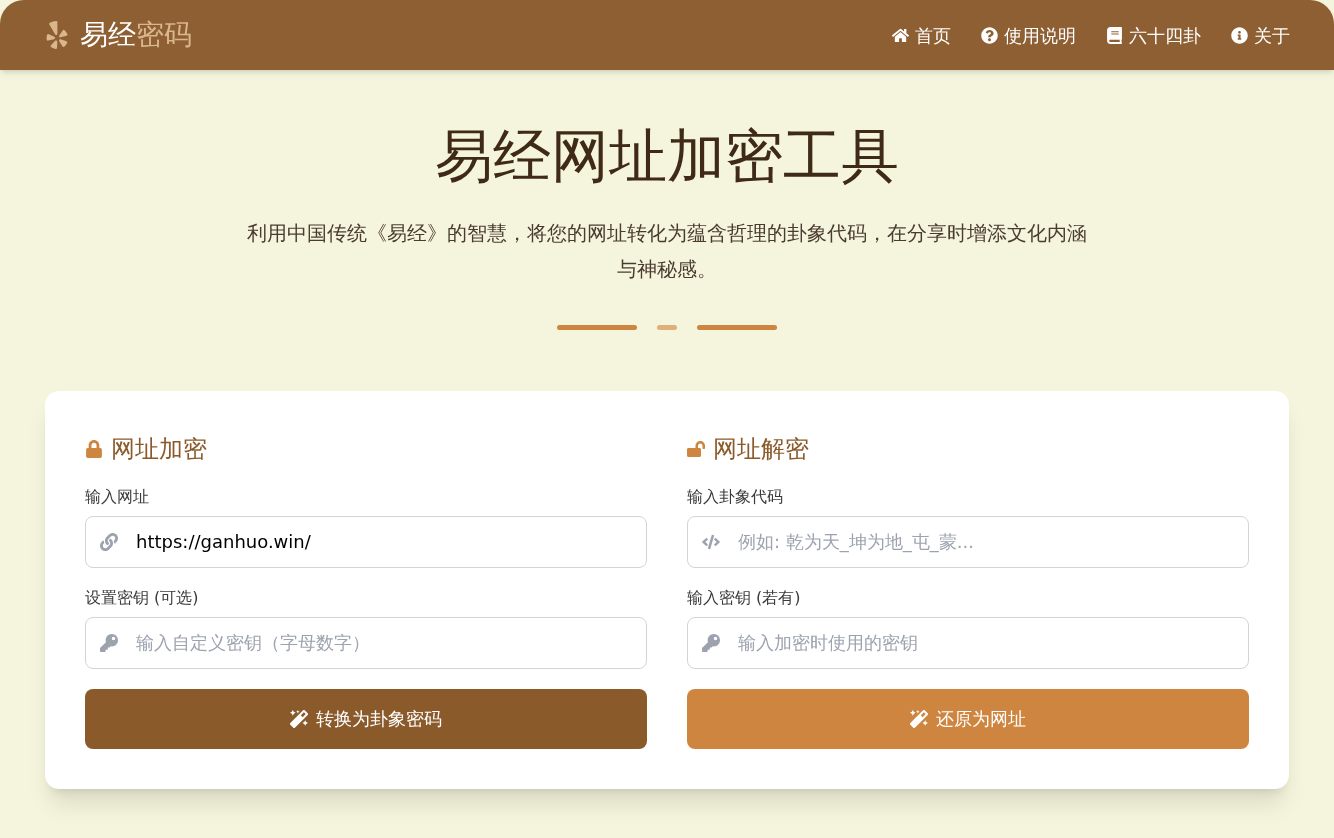  I want to click on field-label: 输入网址, so click(117, 496).